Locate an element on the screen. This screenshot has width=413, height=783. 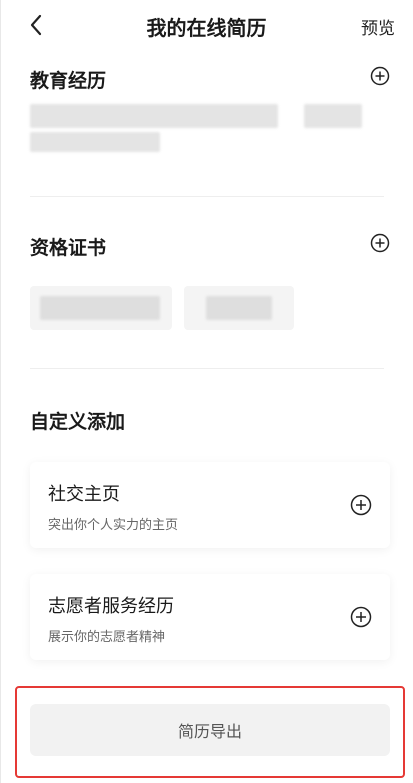
education-section-title: 教育经历 is located at coordinates (68, 81).